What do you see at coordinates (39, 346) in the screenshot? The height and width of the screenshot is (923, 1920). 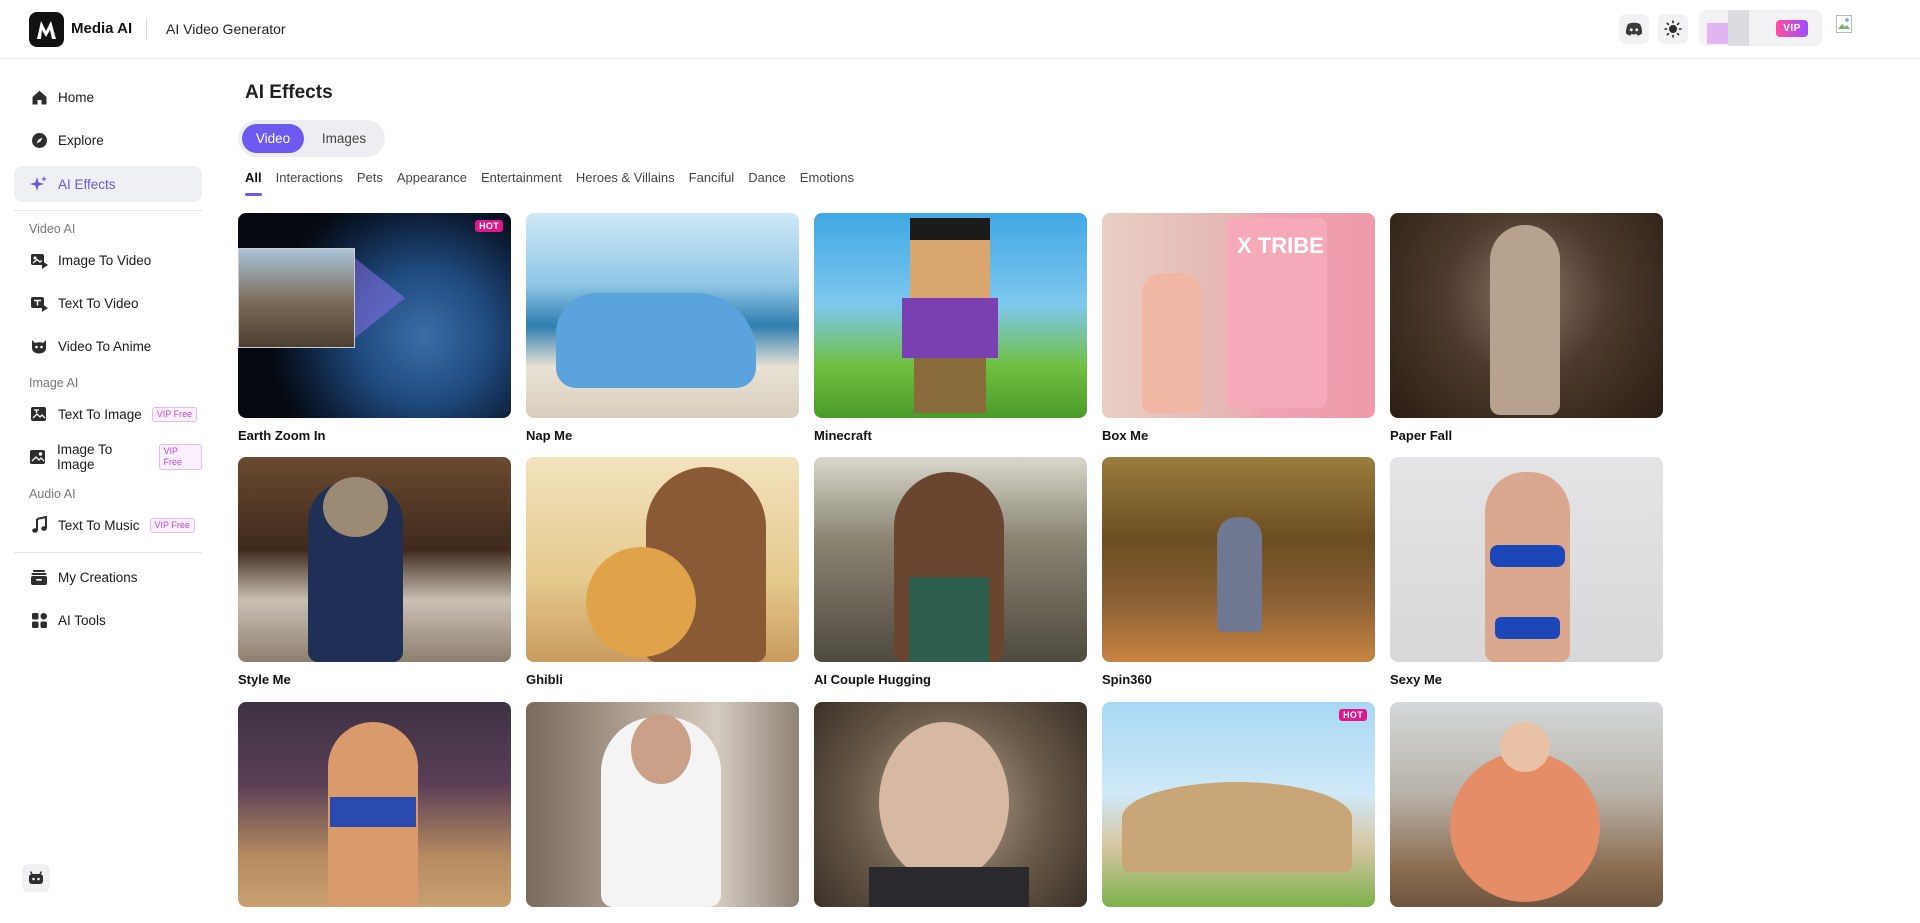 I see `anime-icon` at bounding box center [39, 346].